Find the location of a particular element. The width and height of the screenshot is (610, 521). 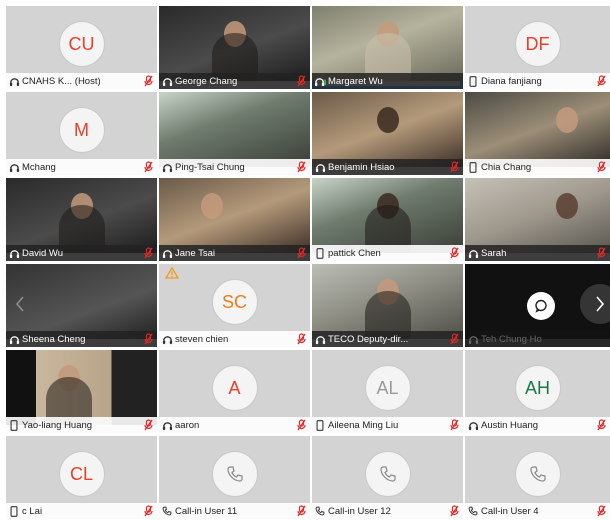

name-bar: Call-in User 4 is located at coordinates (537, 511).